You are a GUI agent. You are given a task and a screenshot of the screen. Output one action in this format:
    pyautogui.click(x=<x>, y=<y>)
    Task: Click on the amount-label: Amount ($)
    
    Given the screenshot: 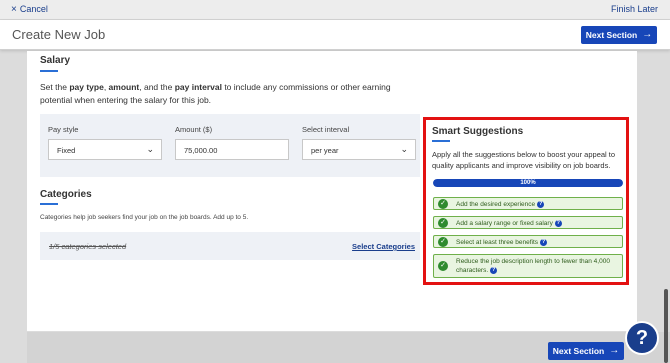 What is the action you would take?
    pyautogui.click(x=194, y=129)
    